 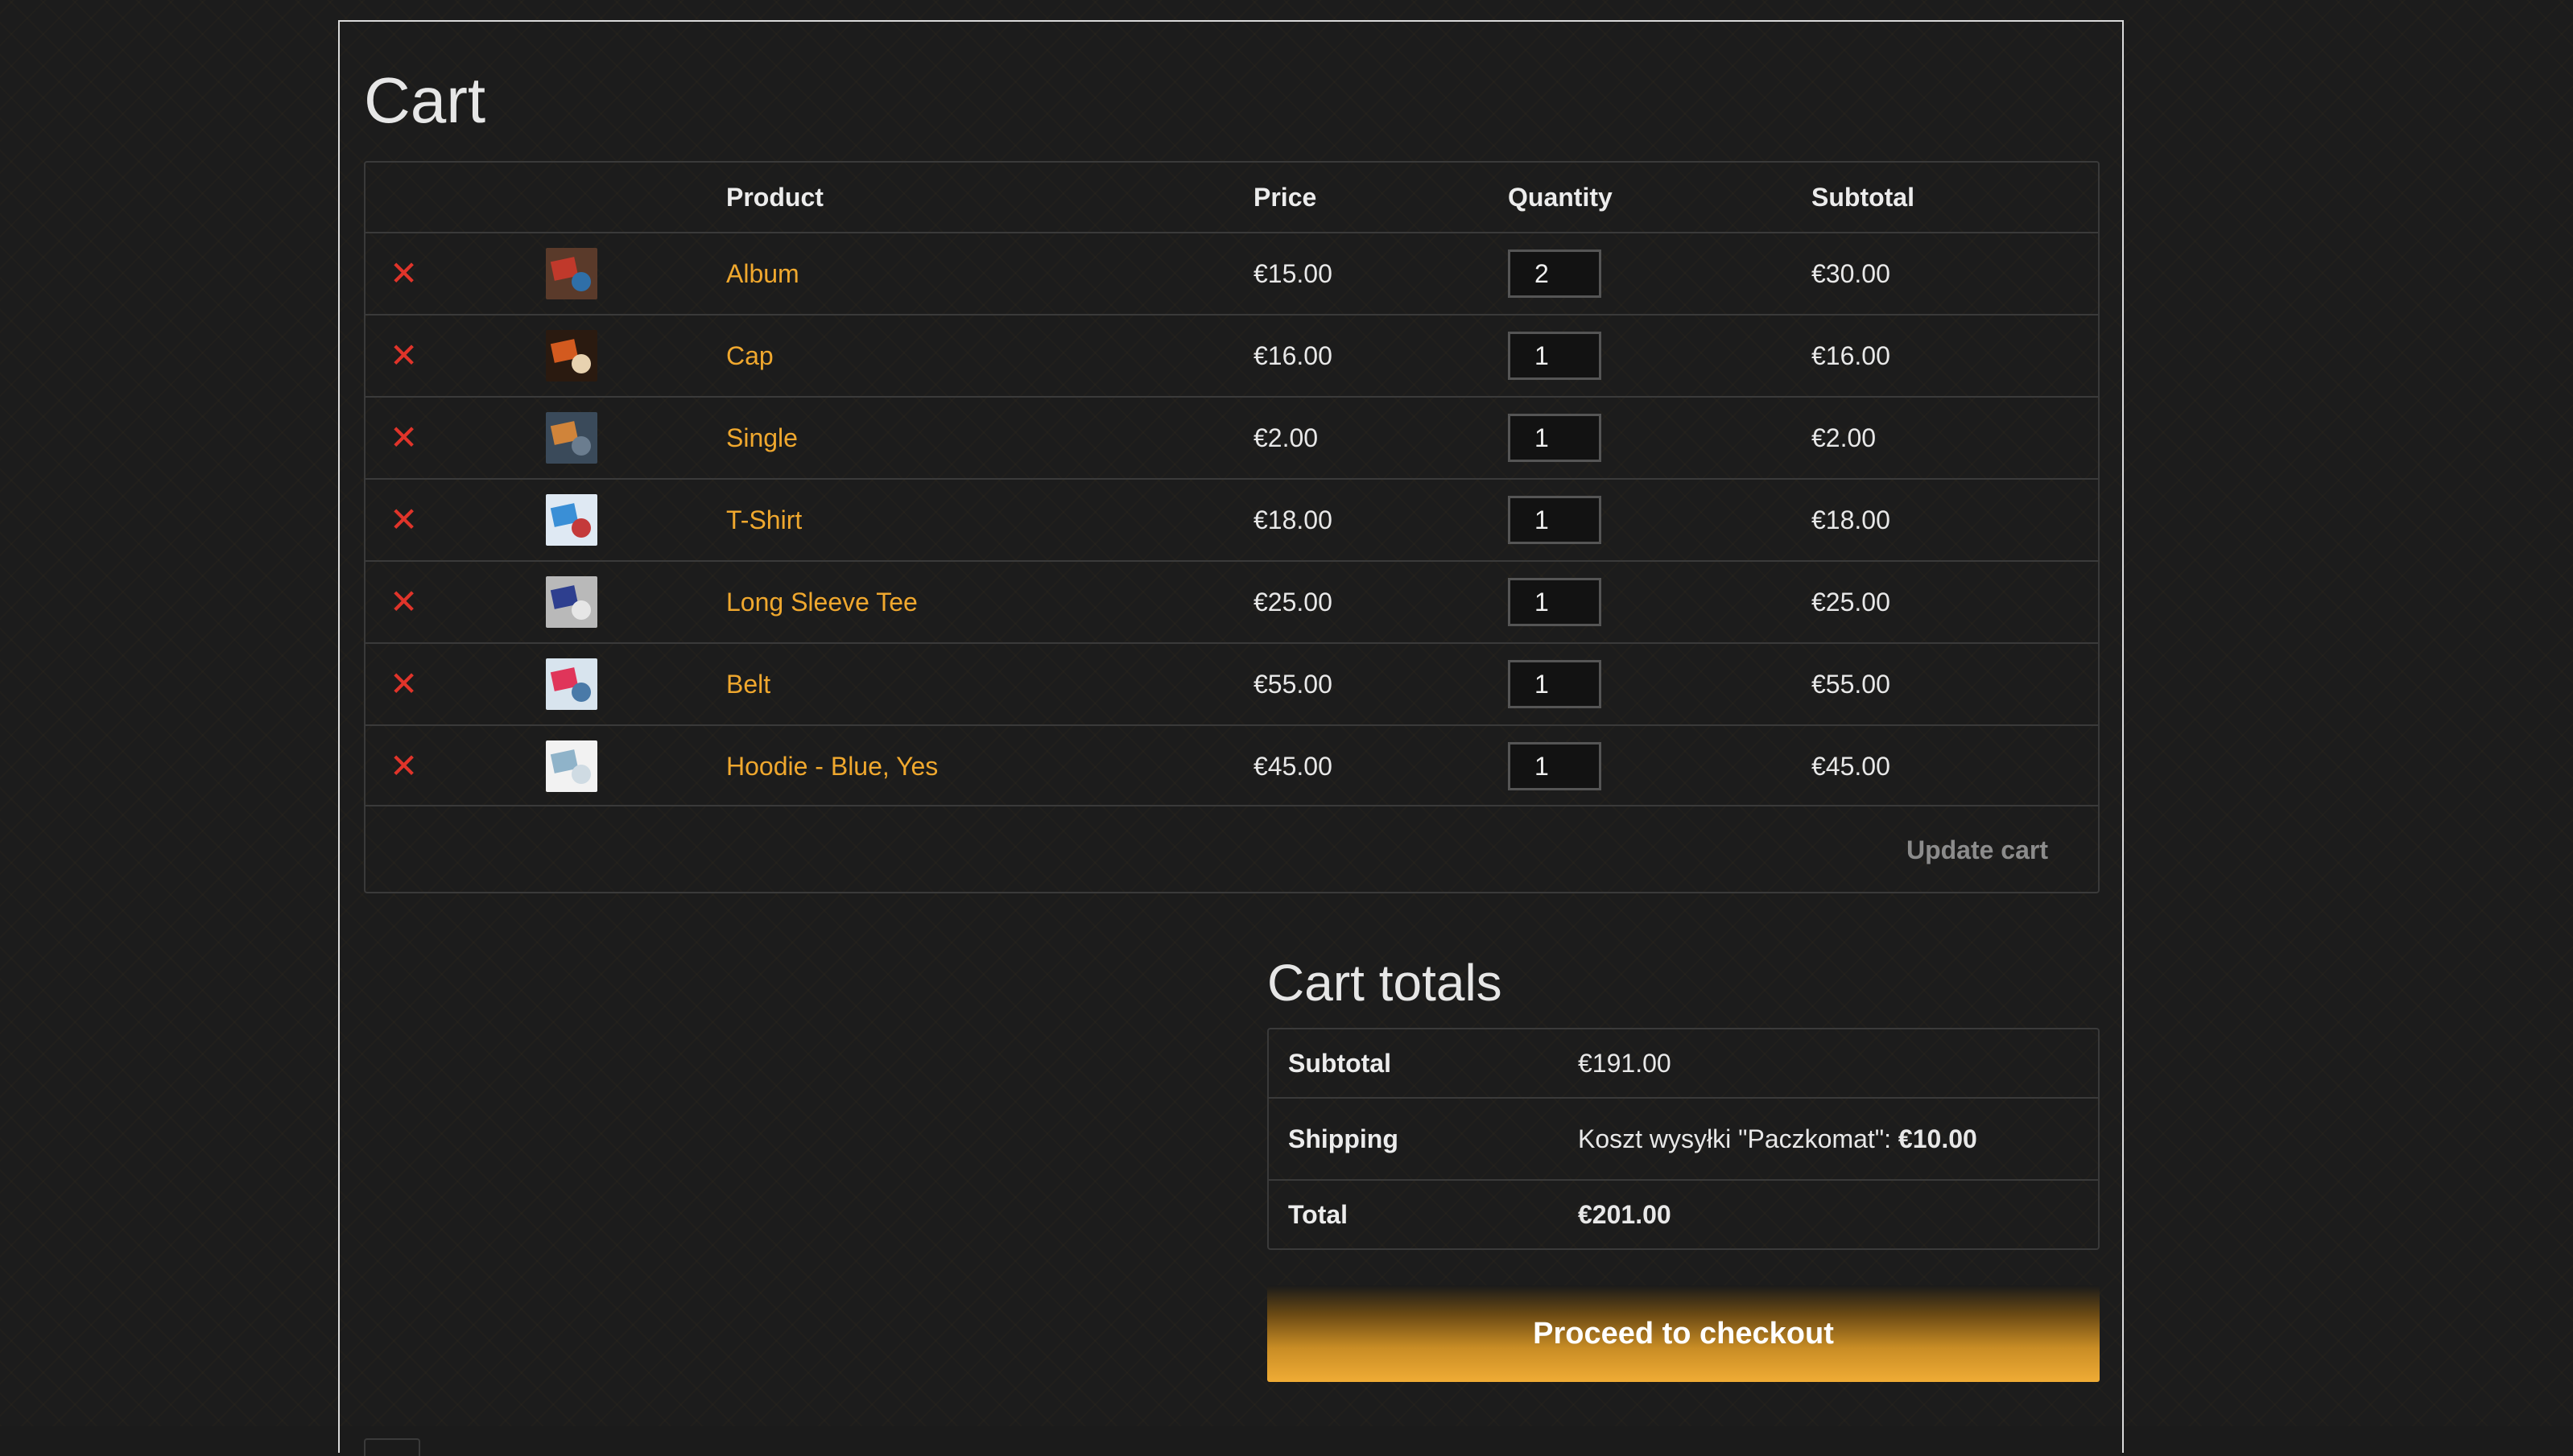 What do you see at coordinates (1292, 602) in the screenshot?
I see `product-price: €25.00` at bounding box center [1292, 602].